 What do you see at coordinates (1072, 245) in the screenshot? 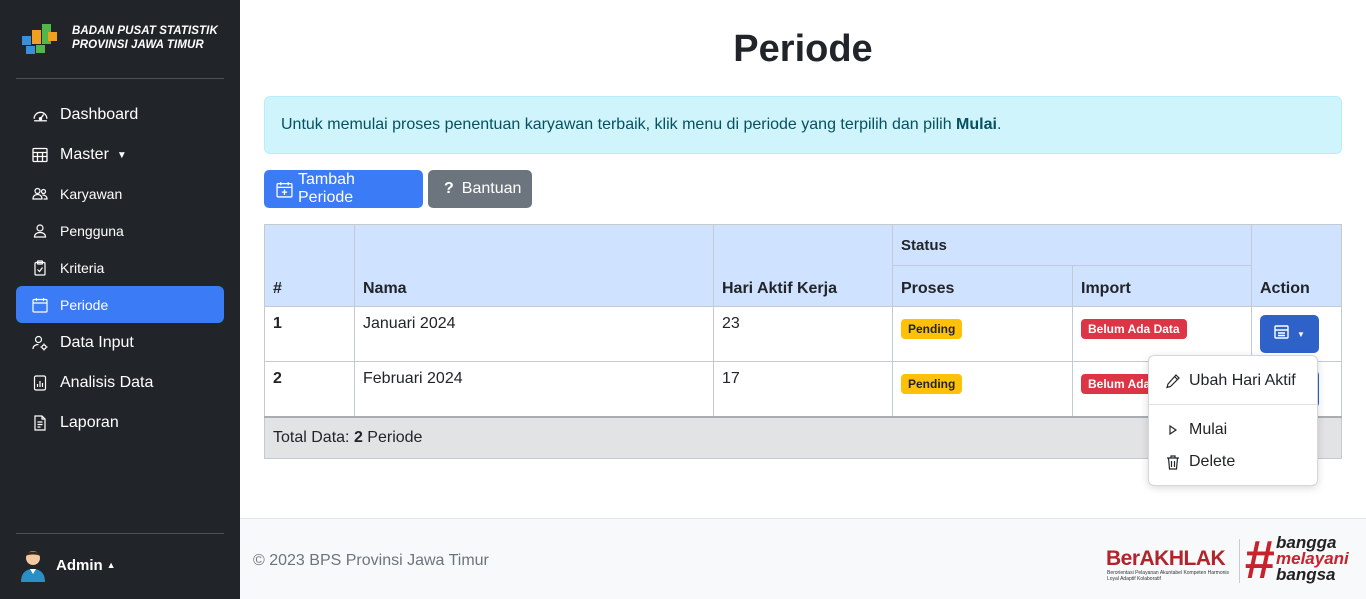
I see `header-status: Status` at bounding box center [1072, 245].